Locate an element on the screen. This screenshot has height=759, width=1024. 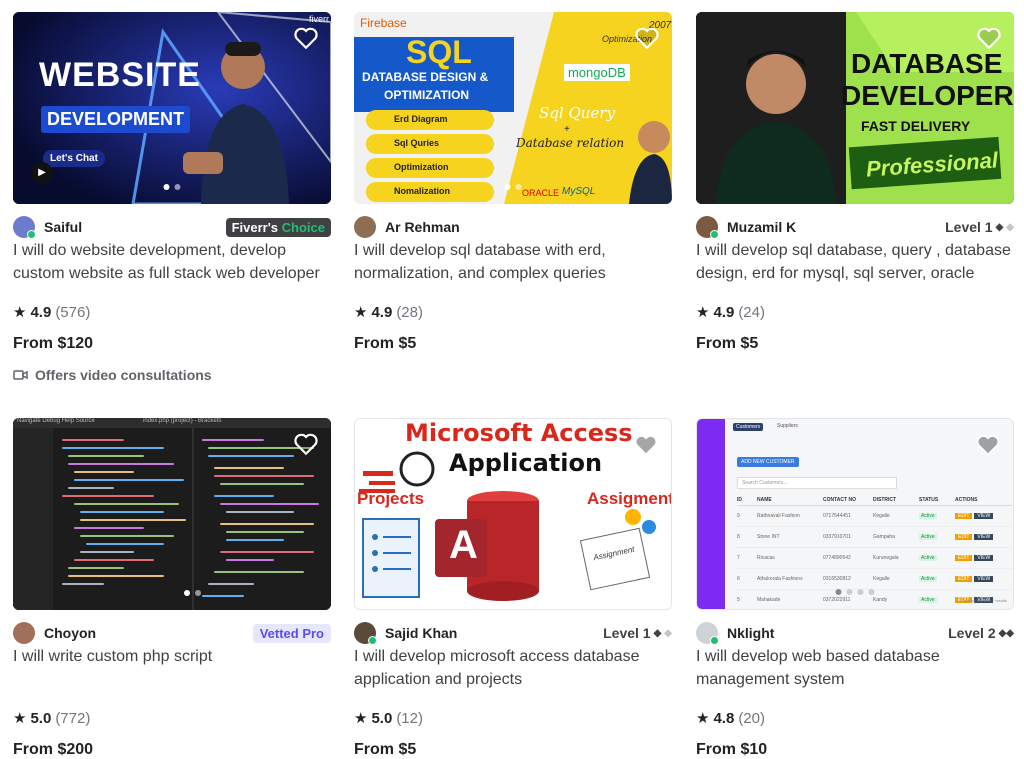
thumb-sub1: DATABASE DESIGN & is located at coordinates (425, 77).